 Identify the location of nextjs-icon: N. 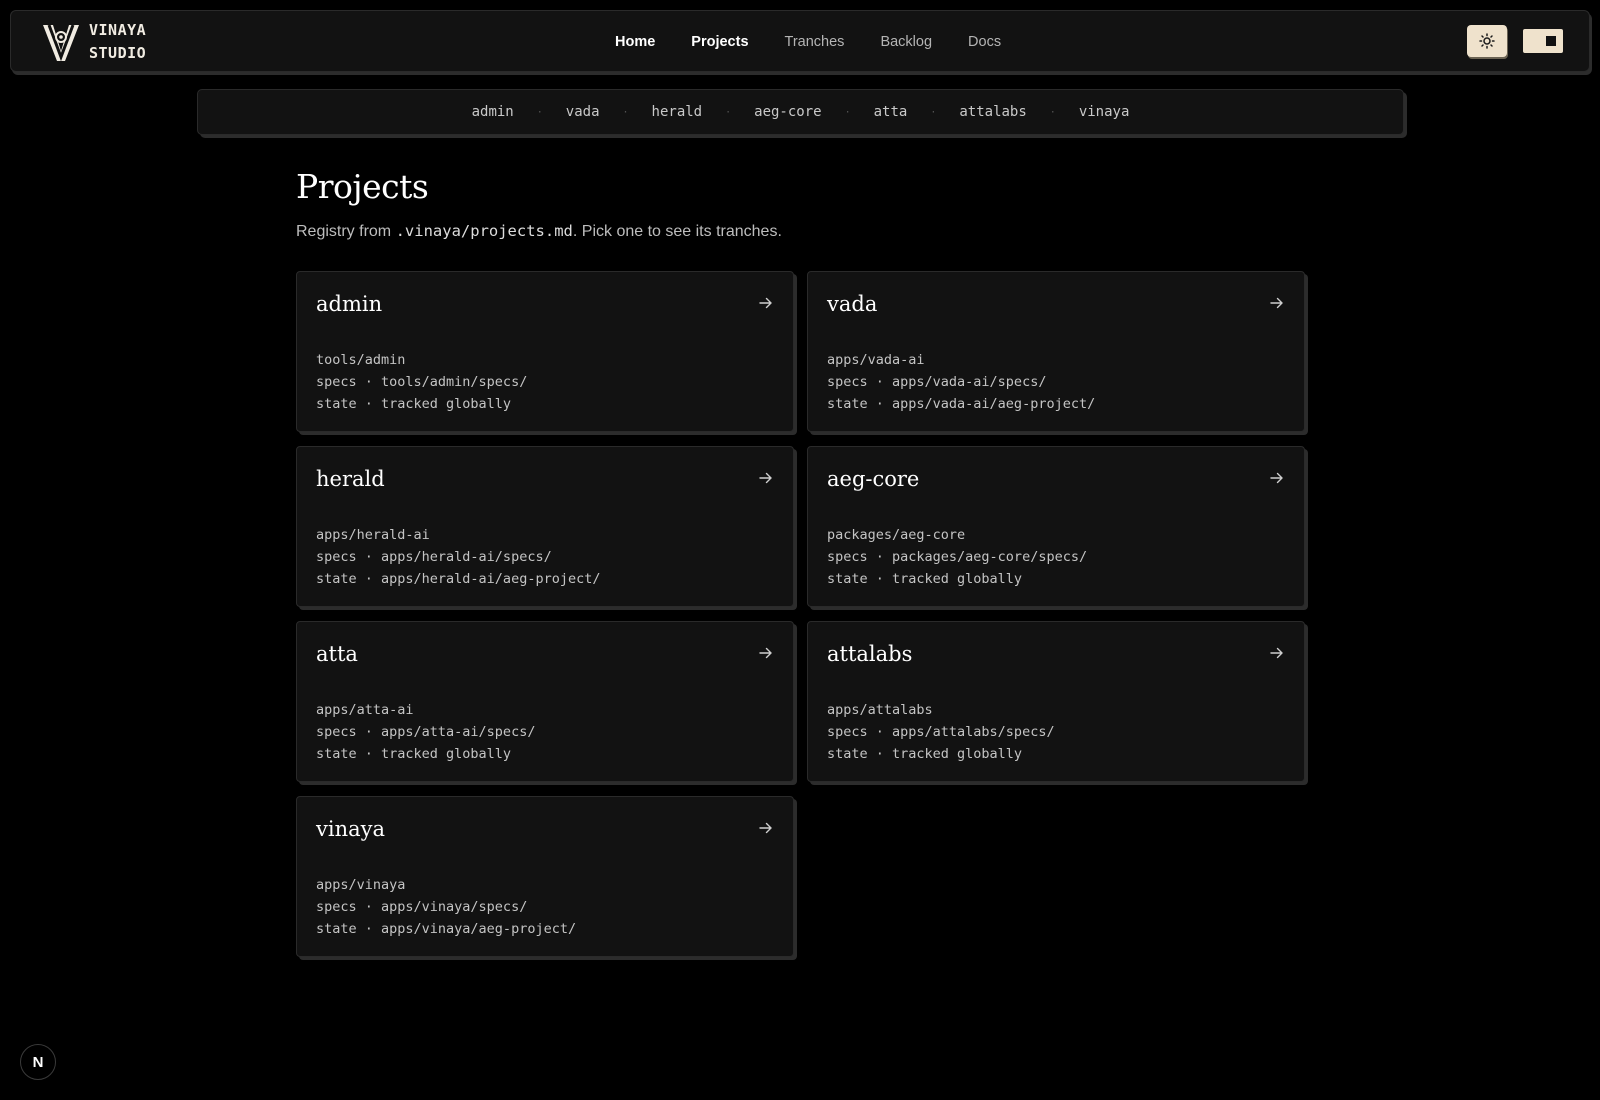
(38, 1062).